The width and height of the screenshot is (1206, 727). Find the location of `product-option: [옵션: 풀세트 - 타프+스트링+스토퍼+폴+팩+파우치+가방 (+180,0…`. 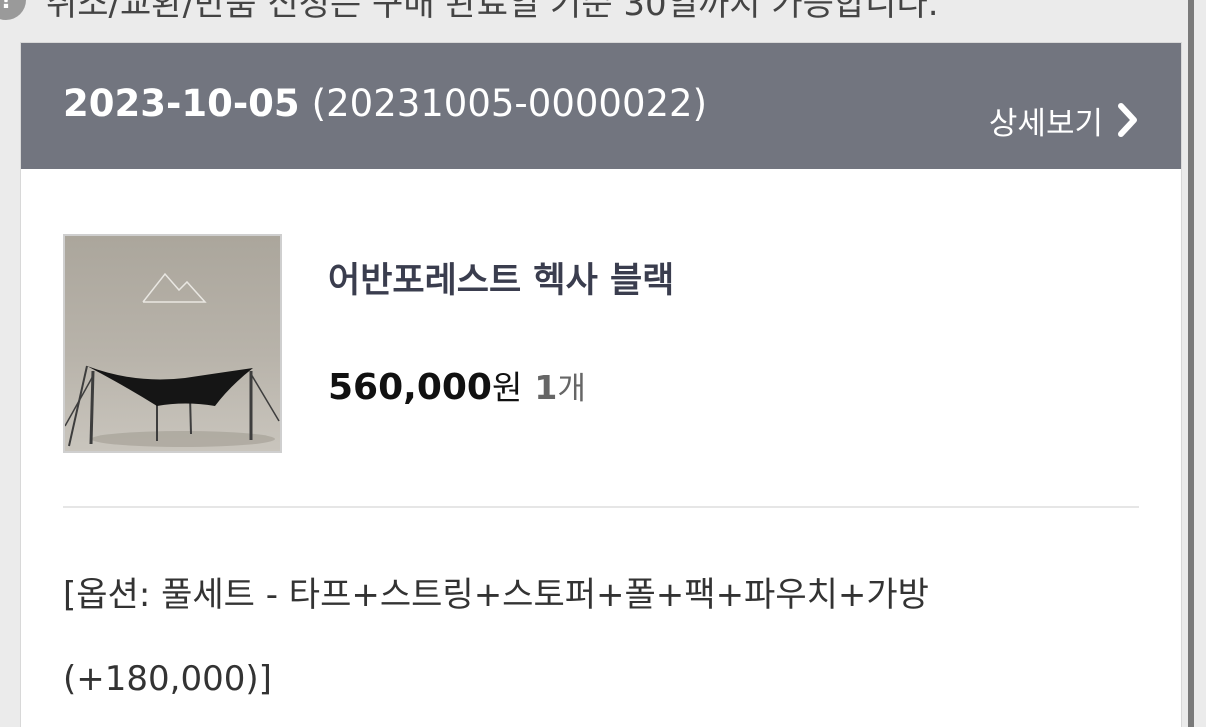

product-option: [옵션: 풀세트 - 타프+스트링+스토퍼+폴+팩+파우치+가방 (+180,0… is located at coordinates (496, 637).